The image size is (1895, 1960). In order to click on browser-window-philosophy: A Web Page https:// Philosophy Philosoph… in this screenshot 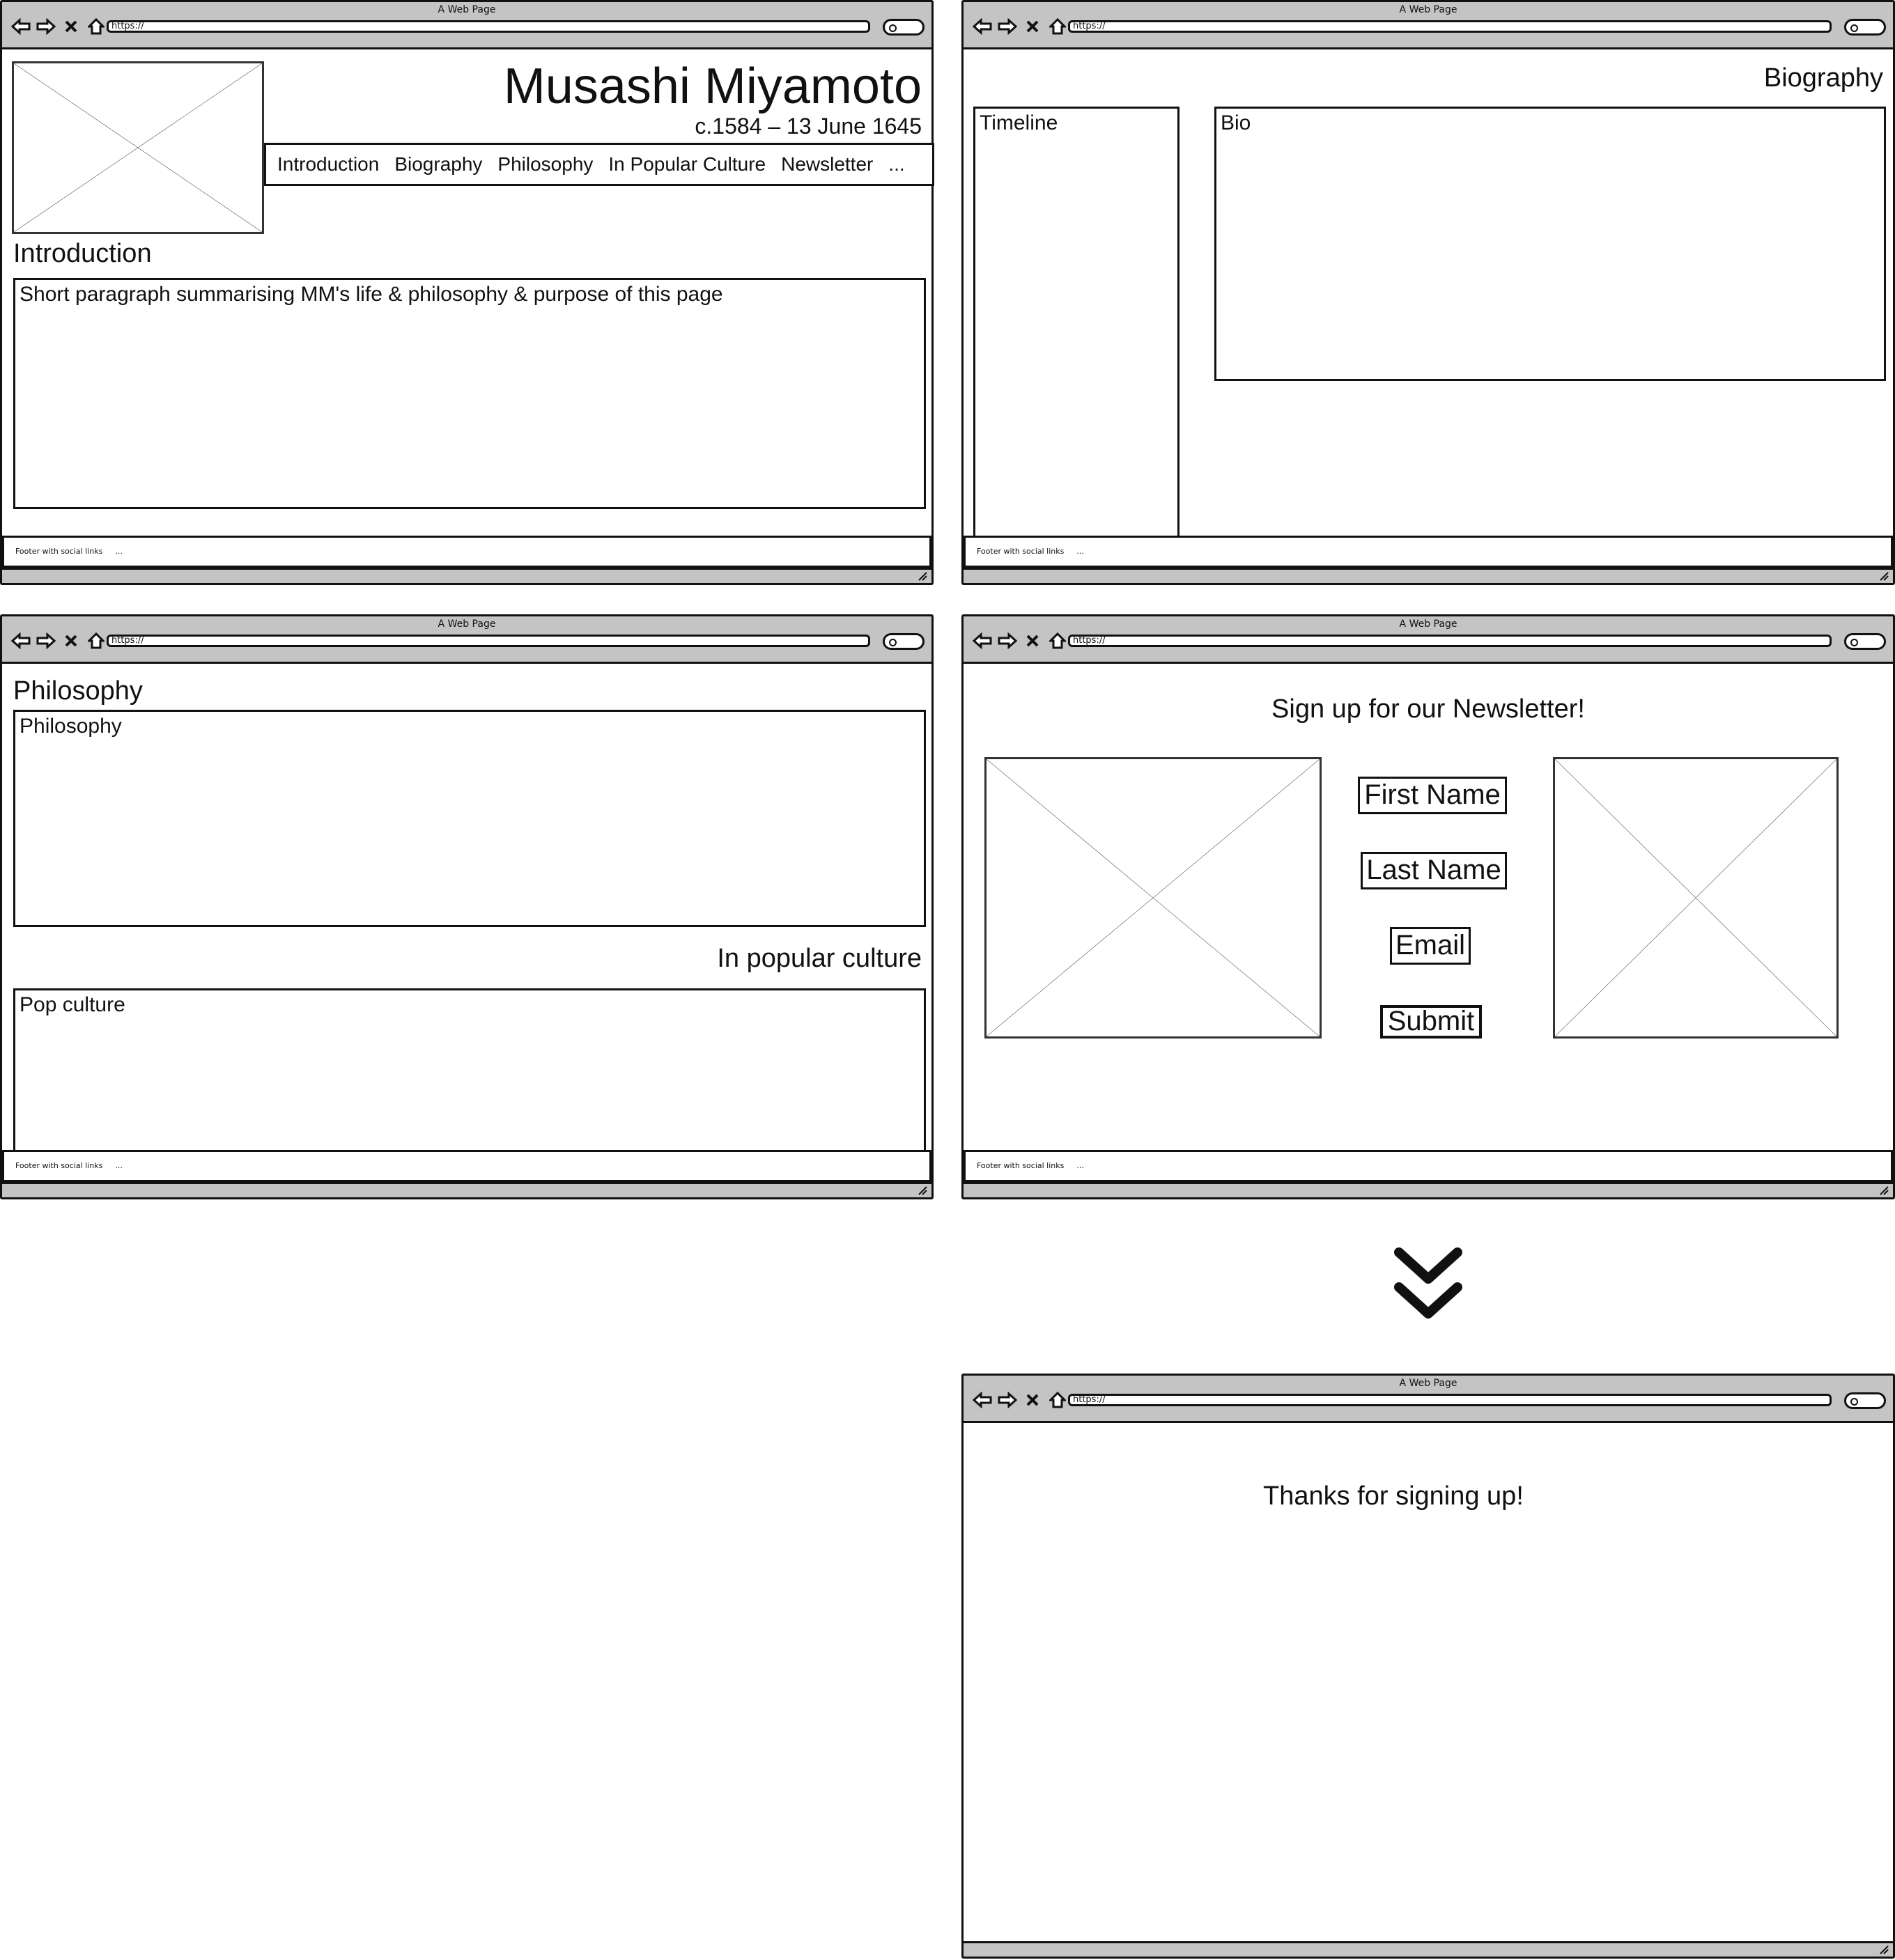, I will do `click(467, 906)`.